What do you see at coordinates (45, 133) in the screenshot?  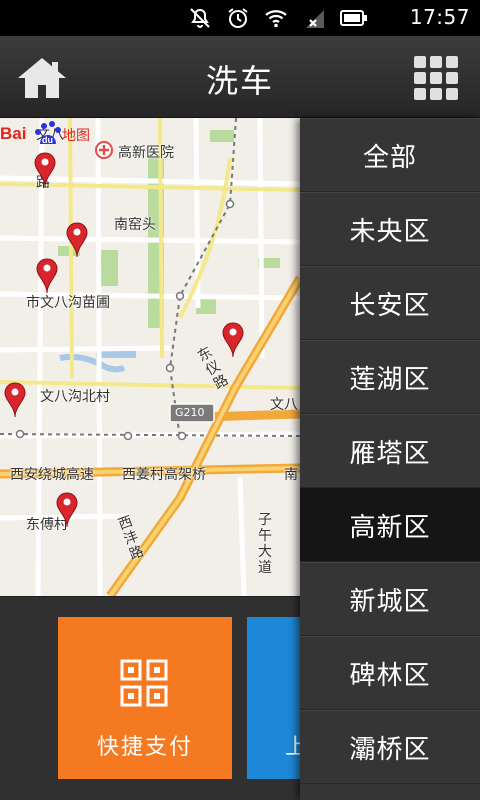 I see `baidu-map-logo: Bai du 地图` at bounding box center [45, 133].